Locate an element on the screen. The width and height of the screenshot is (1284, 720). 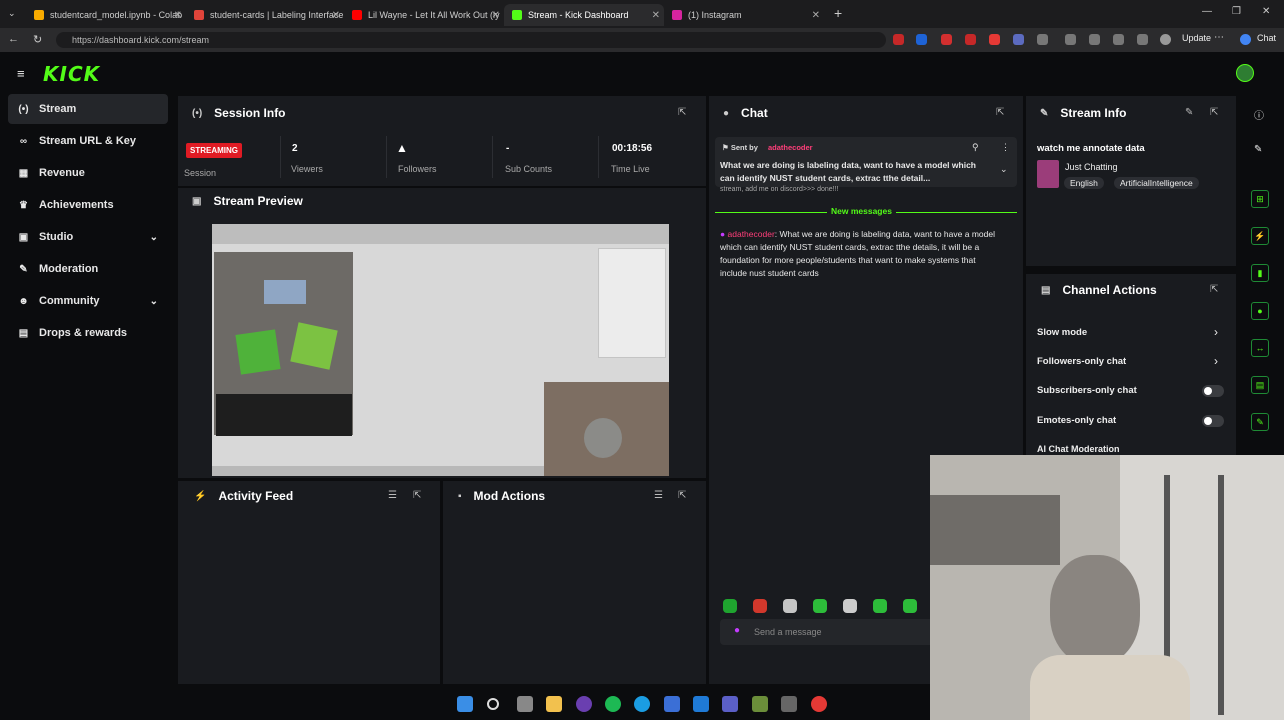
url-field: https://dashboard.kick.com/stream is located at coordinates (471, 40).